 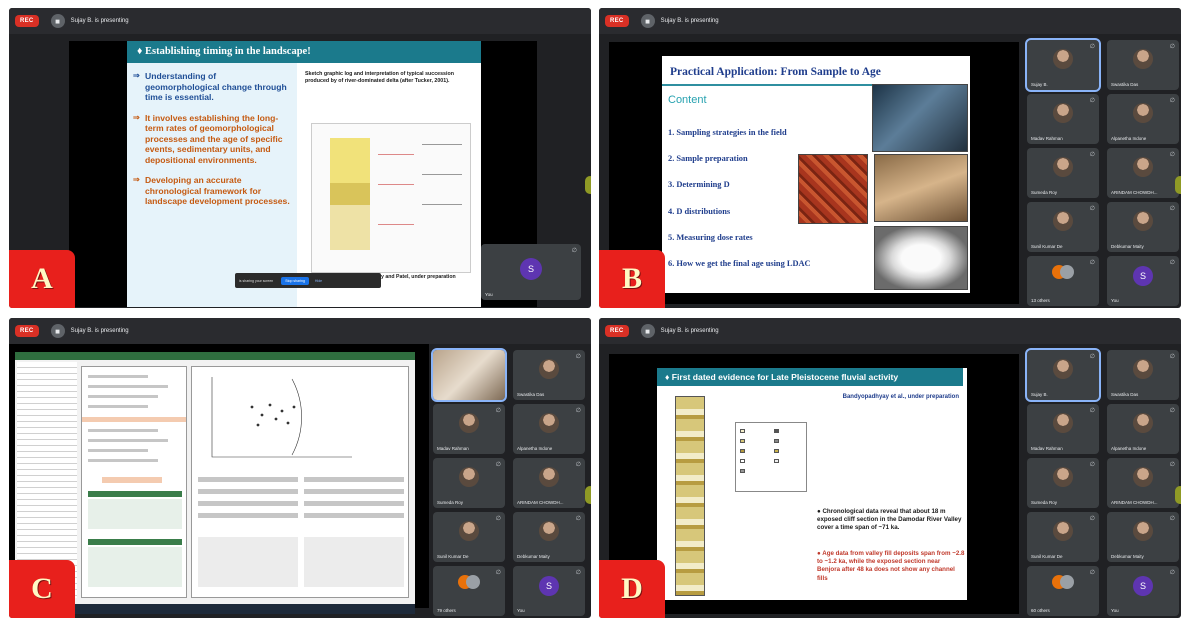 I want to click on reference-box, so click(x=248, y=562).